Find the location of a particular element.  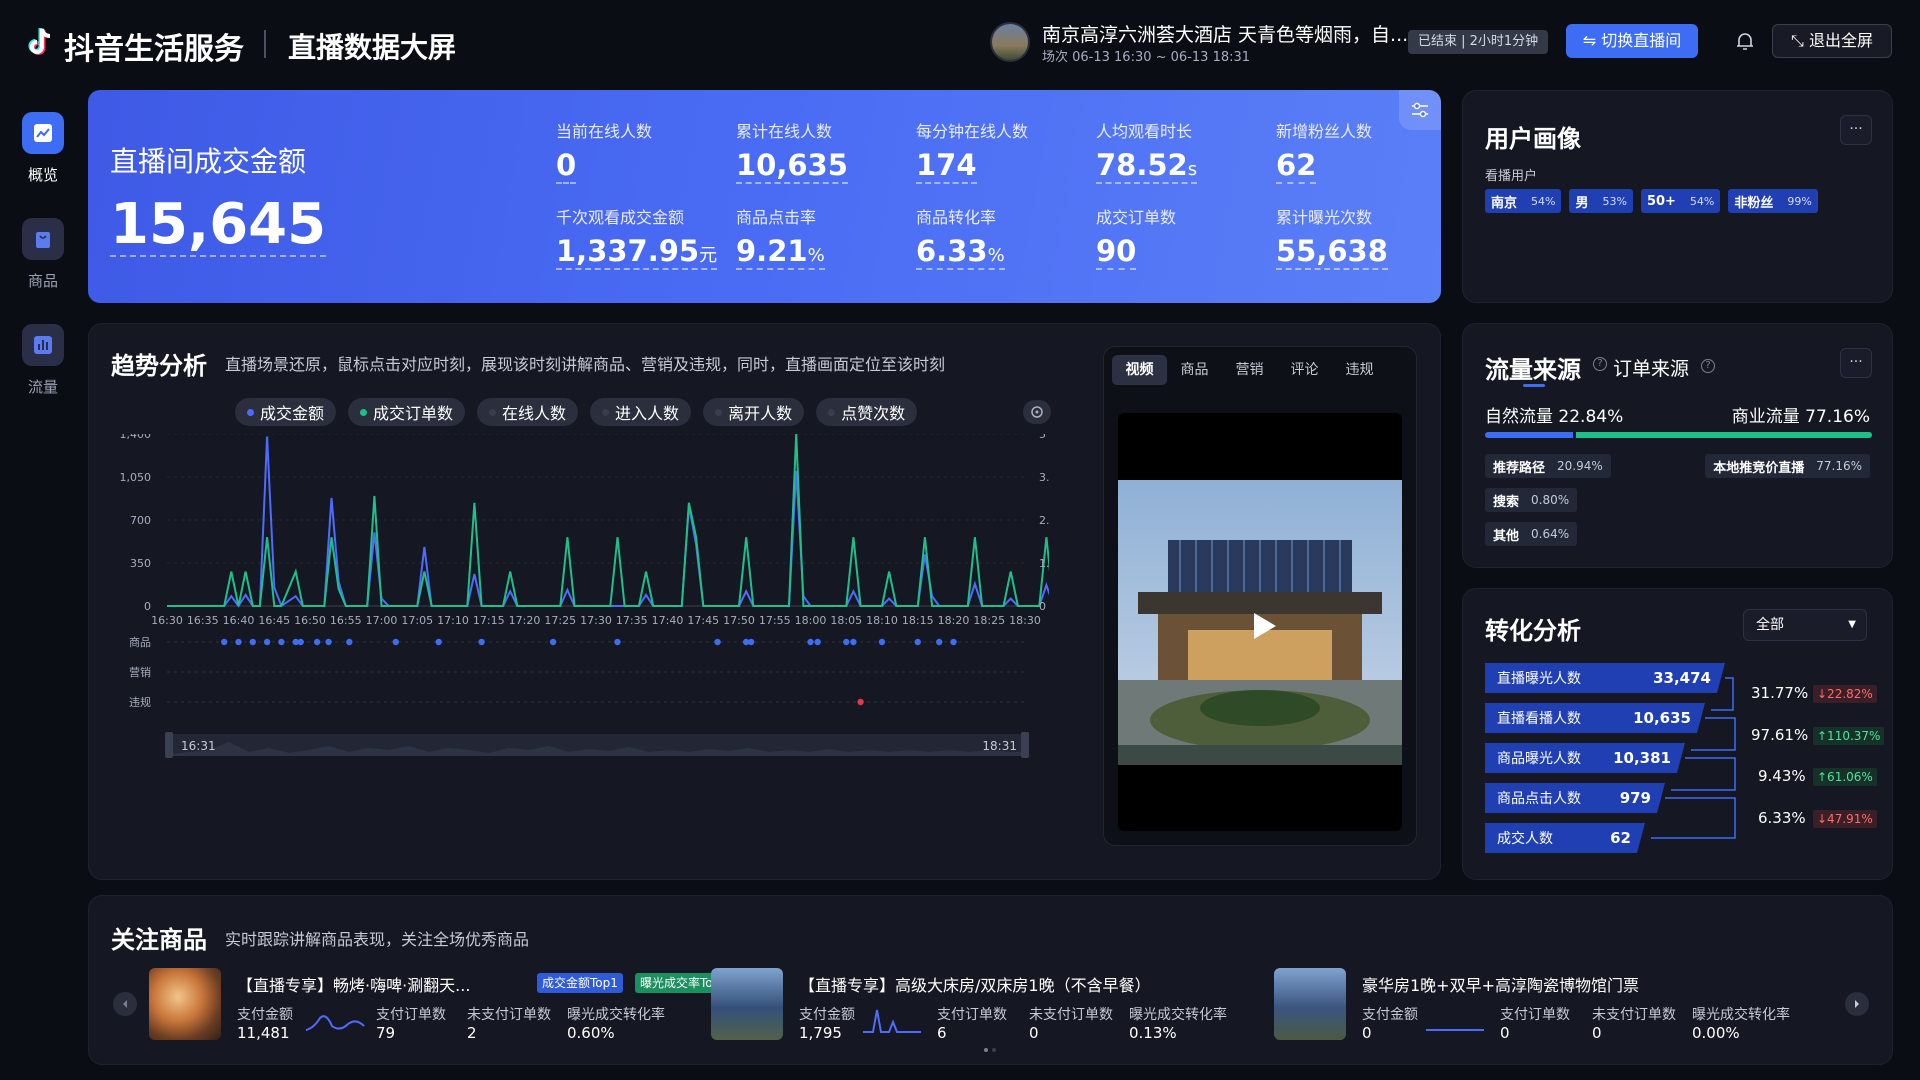

legend-likes: 点赞次数 is located at coordinates (867, 412).